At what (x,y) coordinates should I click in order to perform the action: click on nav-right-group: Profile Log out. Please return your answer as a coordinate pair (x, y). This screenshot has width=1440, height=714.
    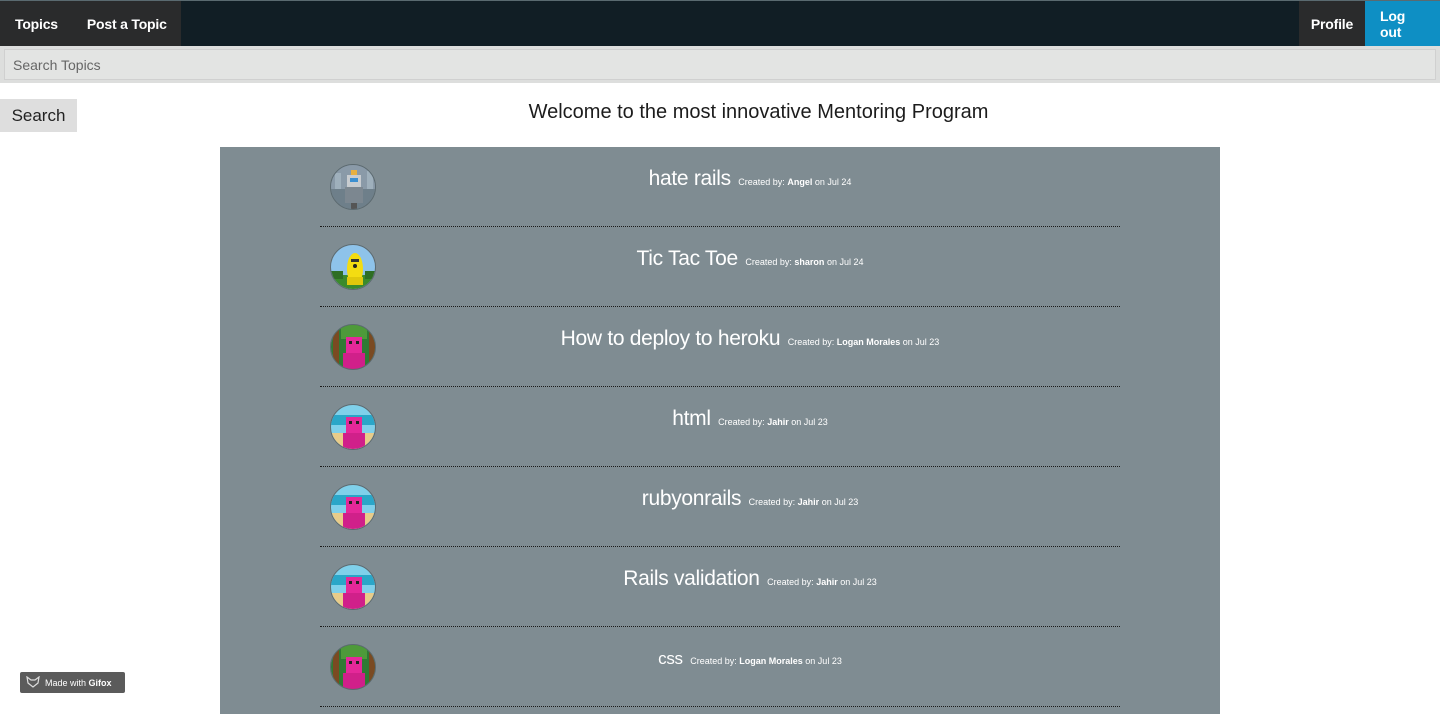
    Looking at the image, I should click on (1369, 23).